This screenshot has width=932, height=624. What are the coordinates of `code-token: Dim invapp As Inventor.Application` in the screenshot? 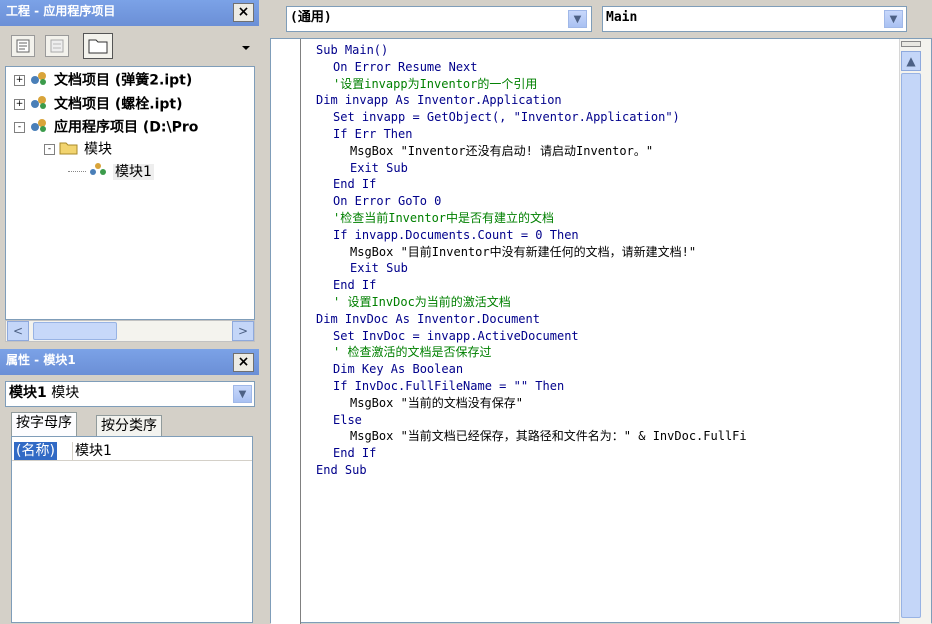 It's located at (439, 100).